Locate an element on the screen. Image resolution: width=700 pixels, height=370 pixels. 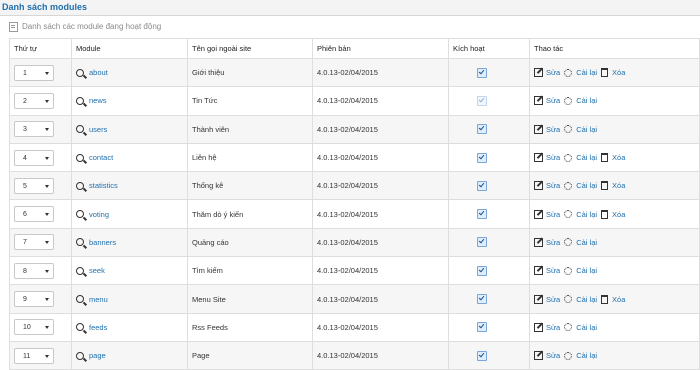
order-select: 10 is located at coordinates (34, 327).